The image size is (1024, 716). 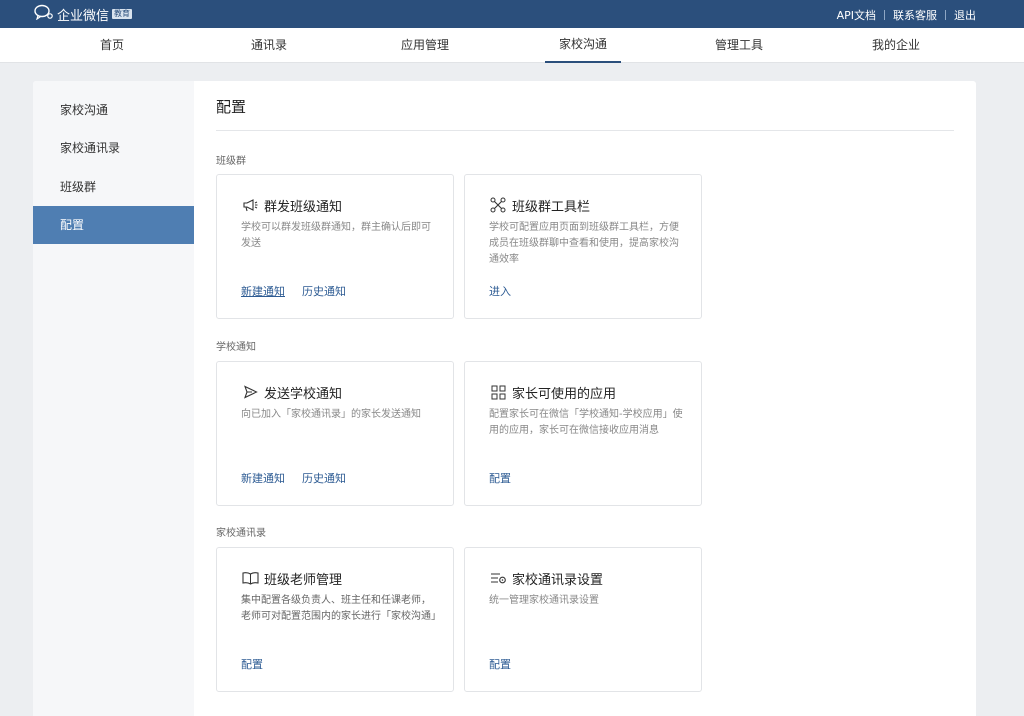 What do you see at coordinates (739, 45) in the screenshot?
I see `nav-admin-tools: 管理工具` at bounding box center [739, 45].